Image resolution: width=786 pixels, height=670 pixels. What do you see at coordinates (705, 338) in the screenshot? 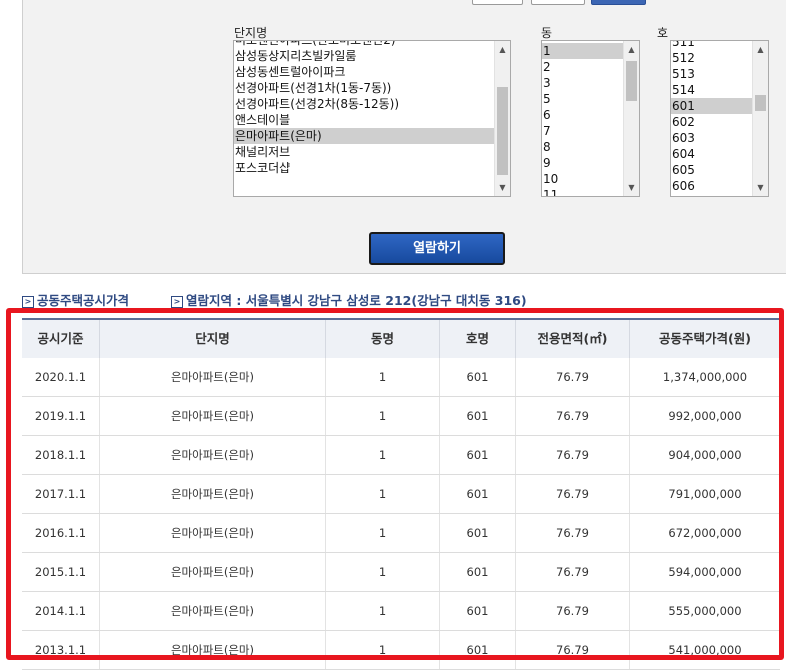
I see `column-header: 공동주택가격(원)` at bounding box center [705, 338].